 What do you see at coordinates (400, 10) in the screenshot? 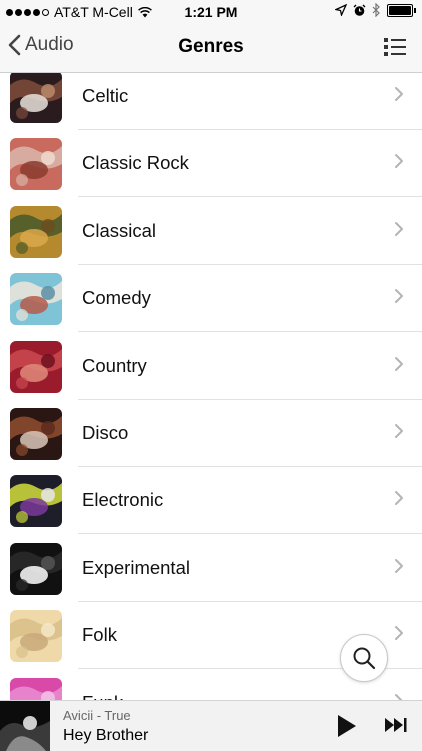
I see `battery-icon` at bounding box center [400, 10].